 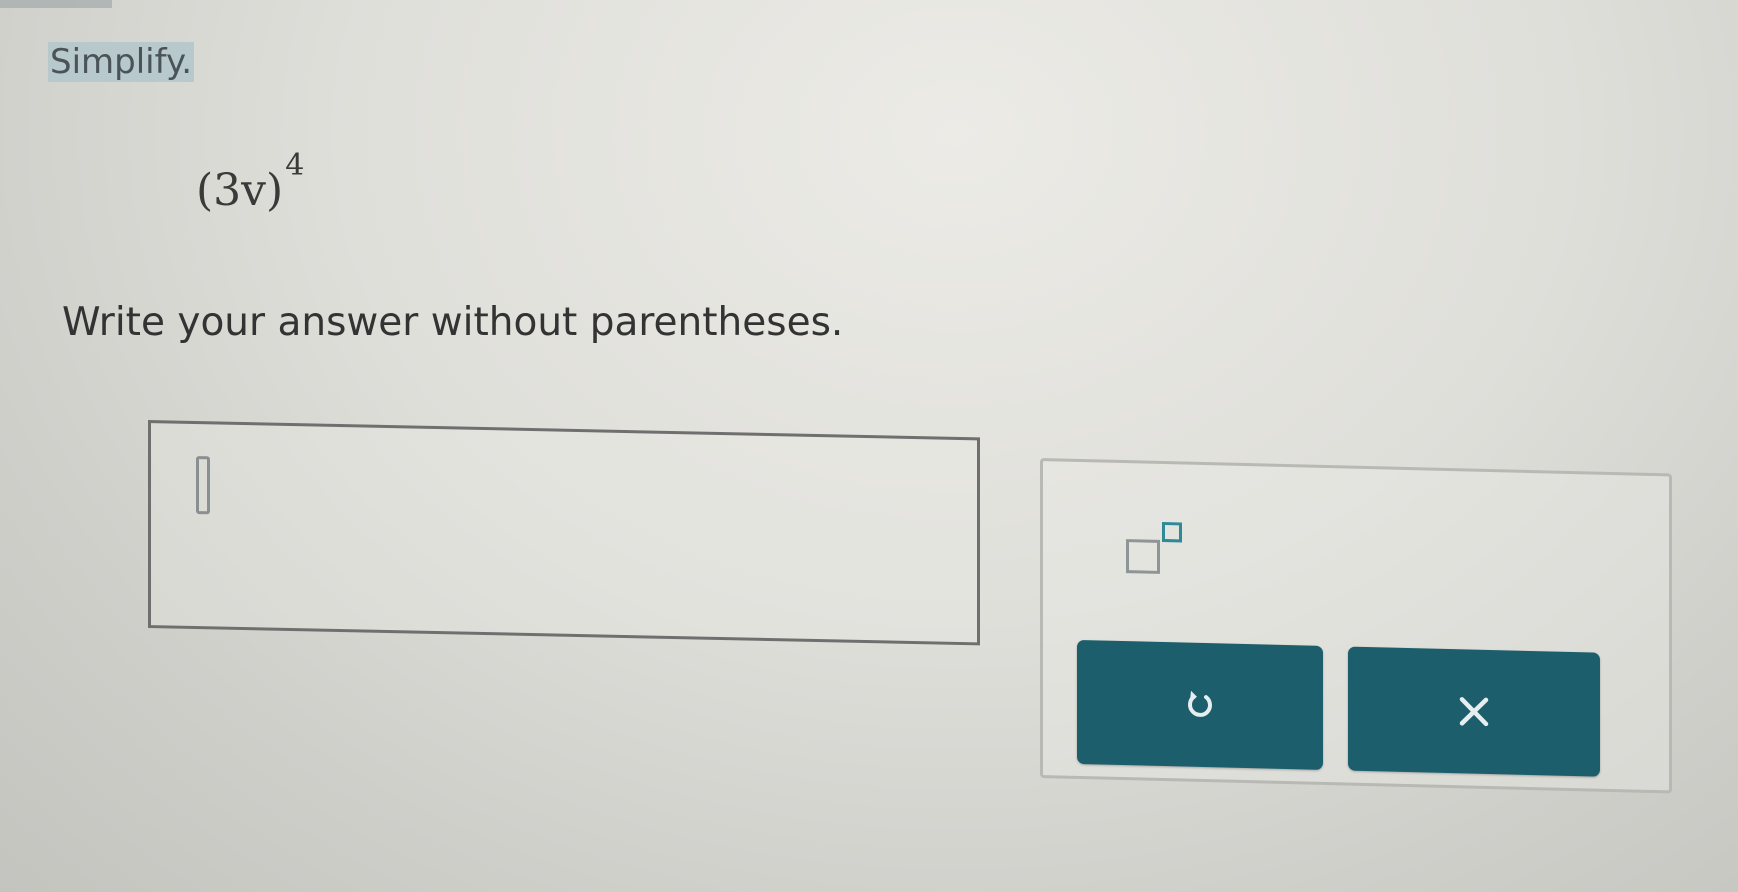 I want to click on problem-expression: (3v)4, so click(x=250, y=182).